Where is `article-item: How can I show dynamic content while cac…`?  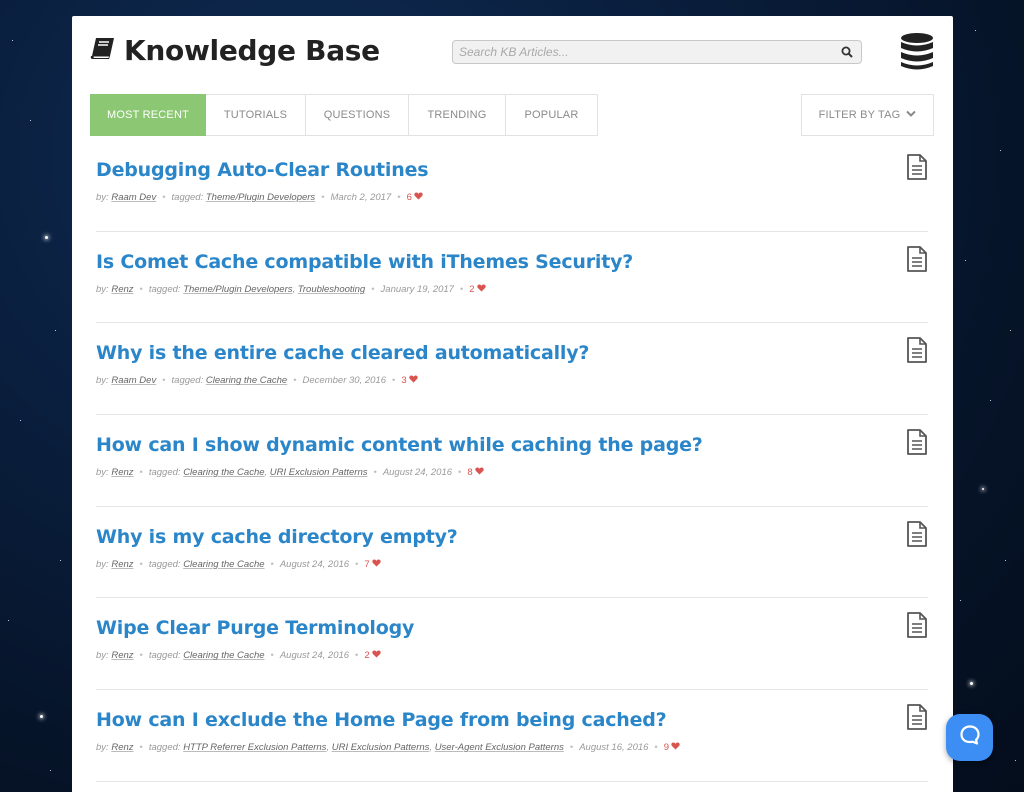 article-item: How can I show dynamic content while cac… is located at coordinates (512, 461).